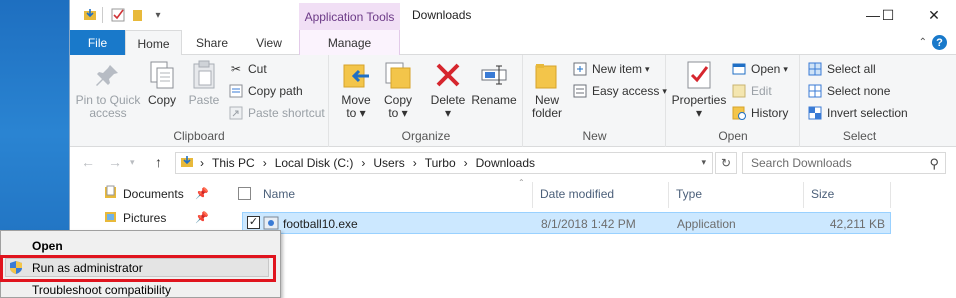  Describe the element at coordinates (442, 15) in the screenshot. I see `window-title: Downloads` at that location.